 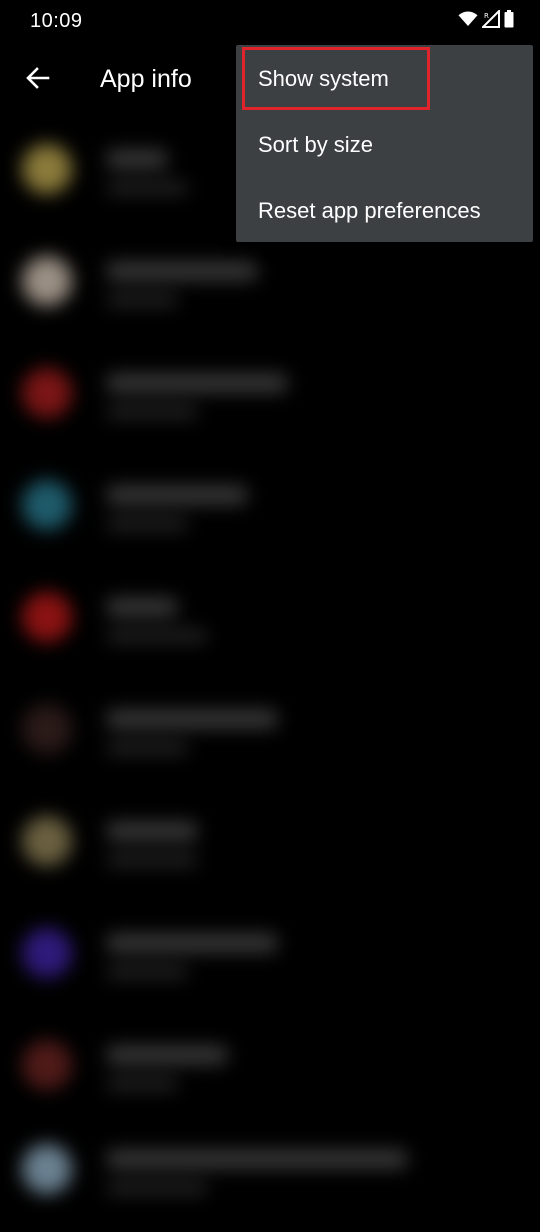 I want to click on status-time: 10:09, so click(x=56, y=21).